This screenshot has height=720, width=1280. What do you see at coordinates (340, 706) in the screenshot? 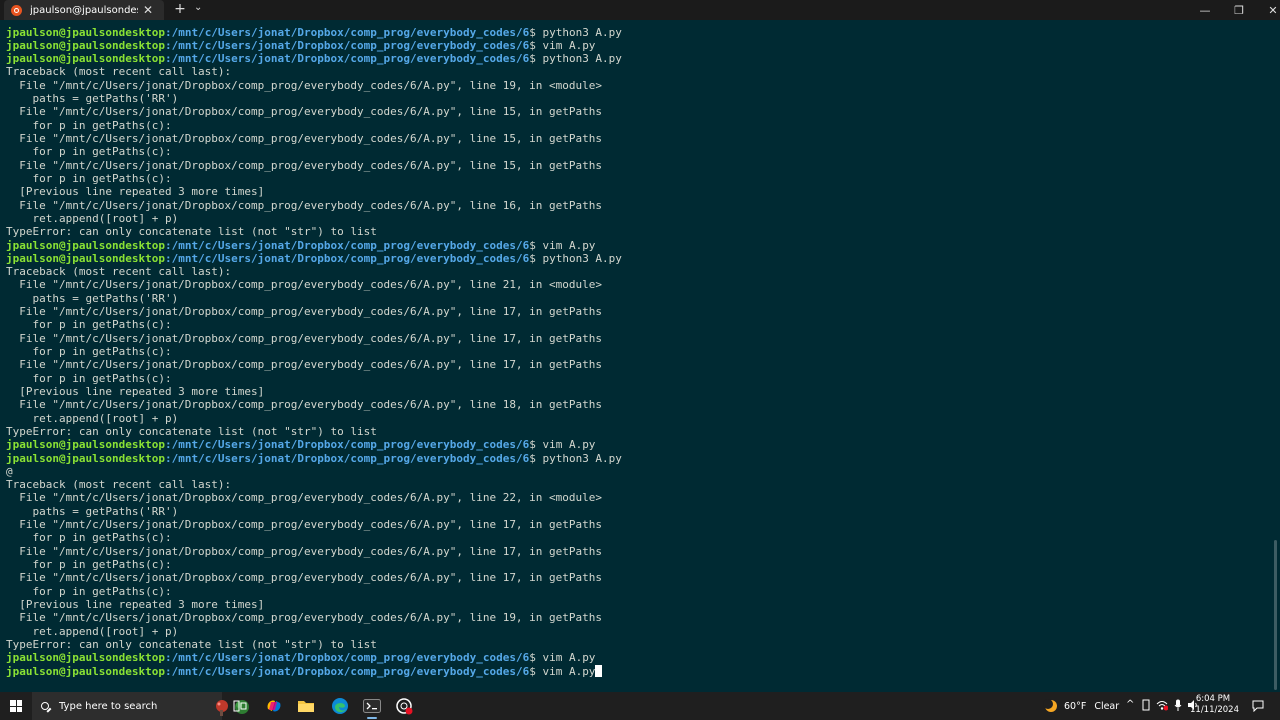
I see `edge-browser-icon` at bounding box center [340, 706].